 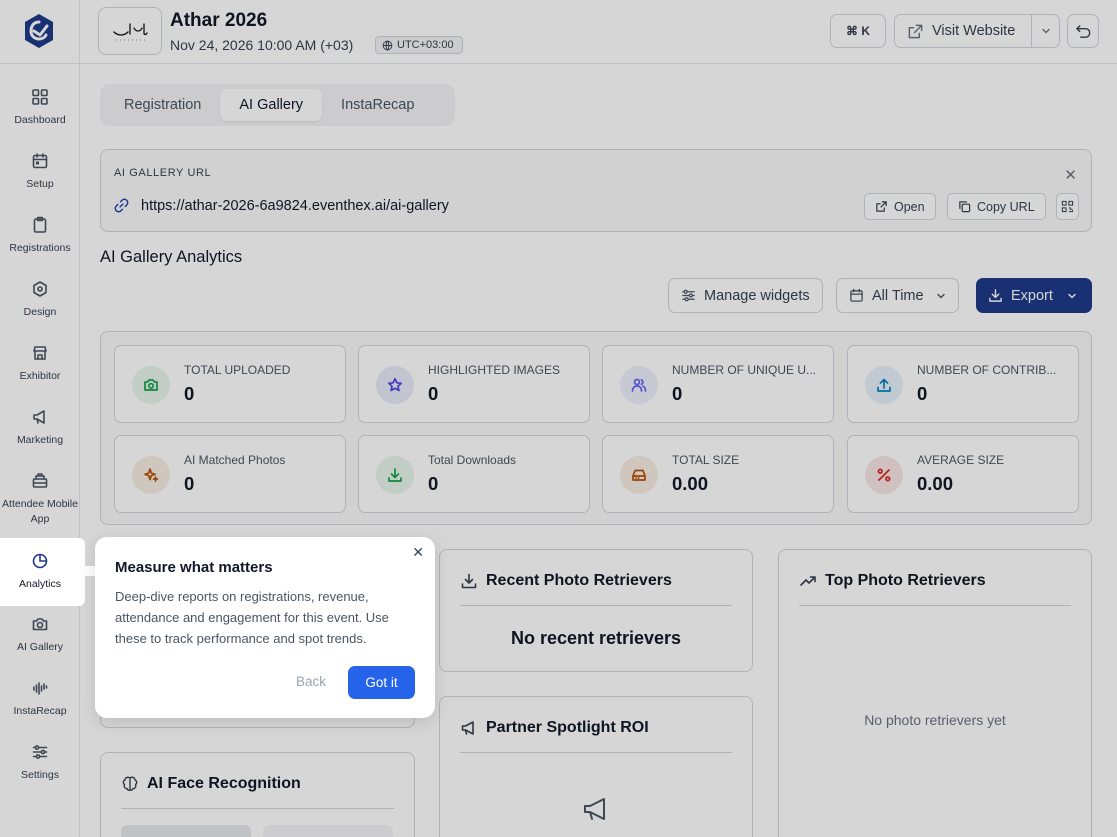 I want to click on stat-card-ai-matched-photos: AI Matched Photos 0, so click(x=230, y=474).